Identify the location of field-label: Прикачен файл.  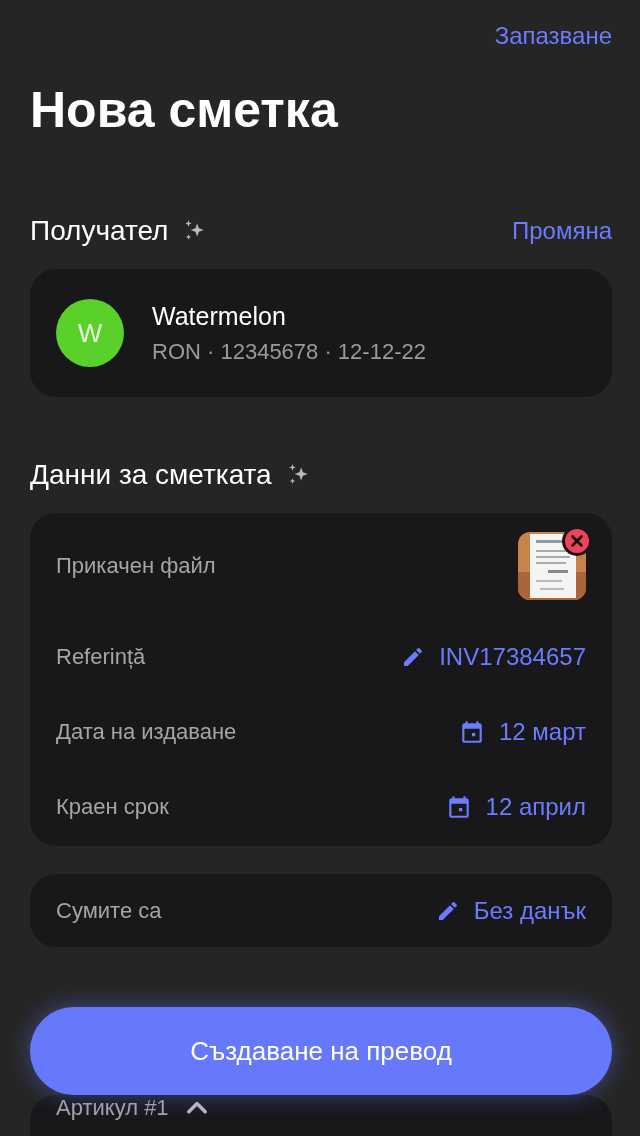
(136, 566).